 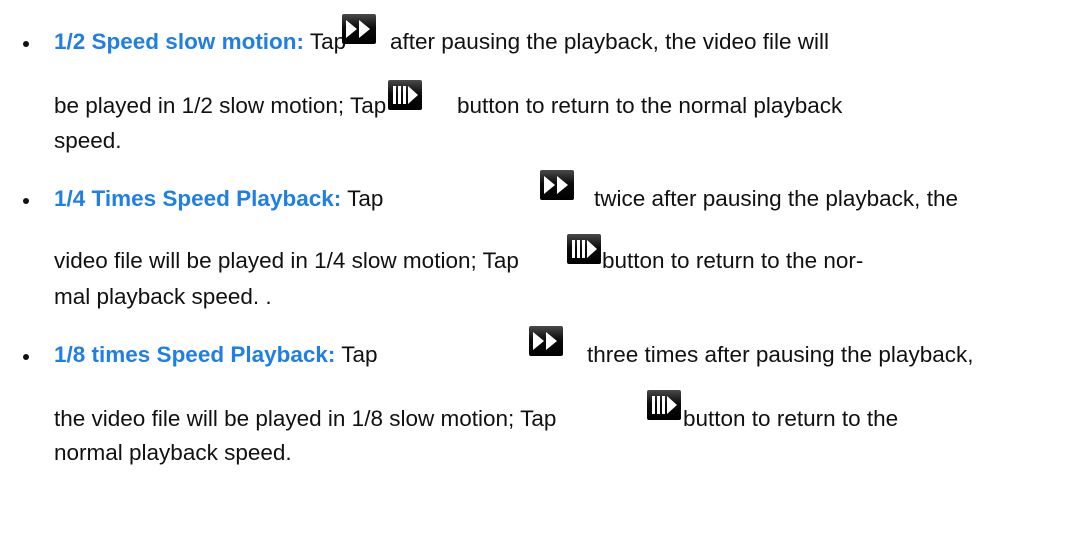 What do you see at coordinates (650, 105) in the screenshot?
I see `item-1-line-2-b: button to return to the normal playback` at bounding box center [650, 105].